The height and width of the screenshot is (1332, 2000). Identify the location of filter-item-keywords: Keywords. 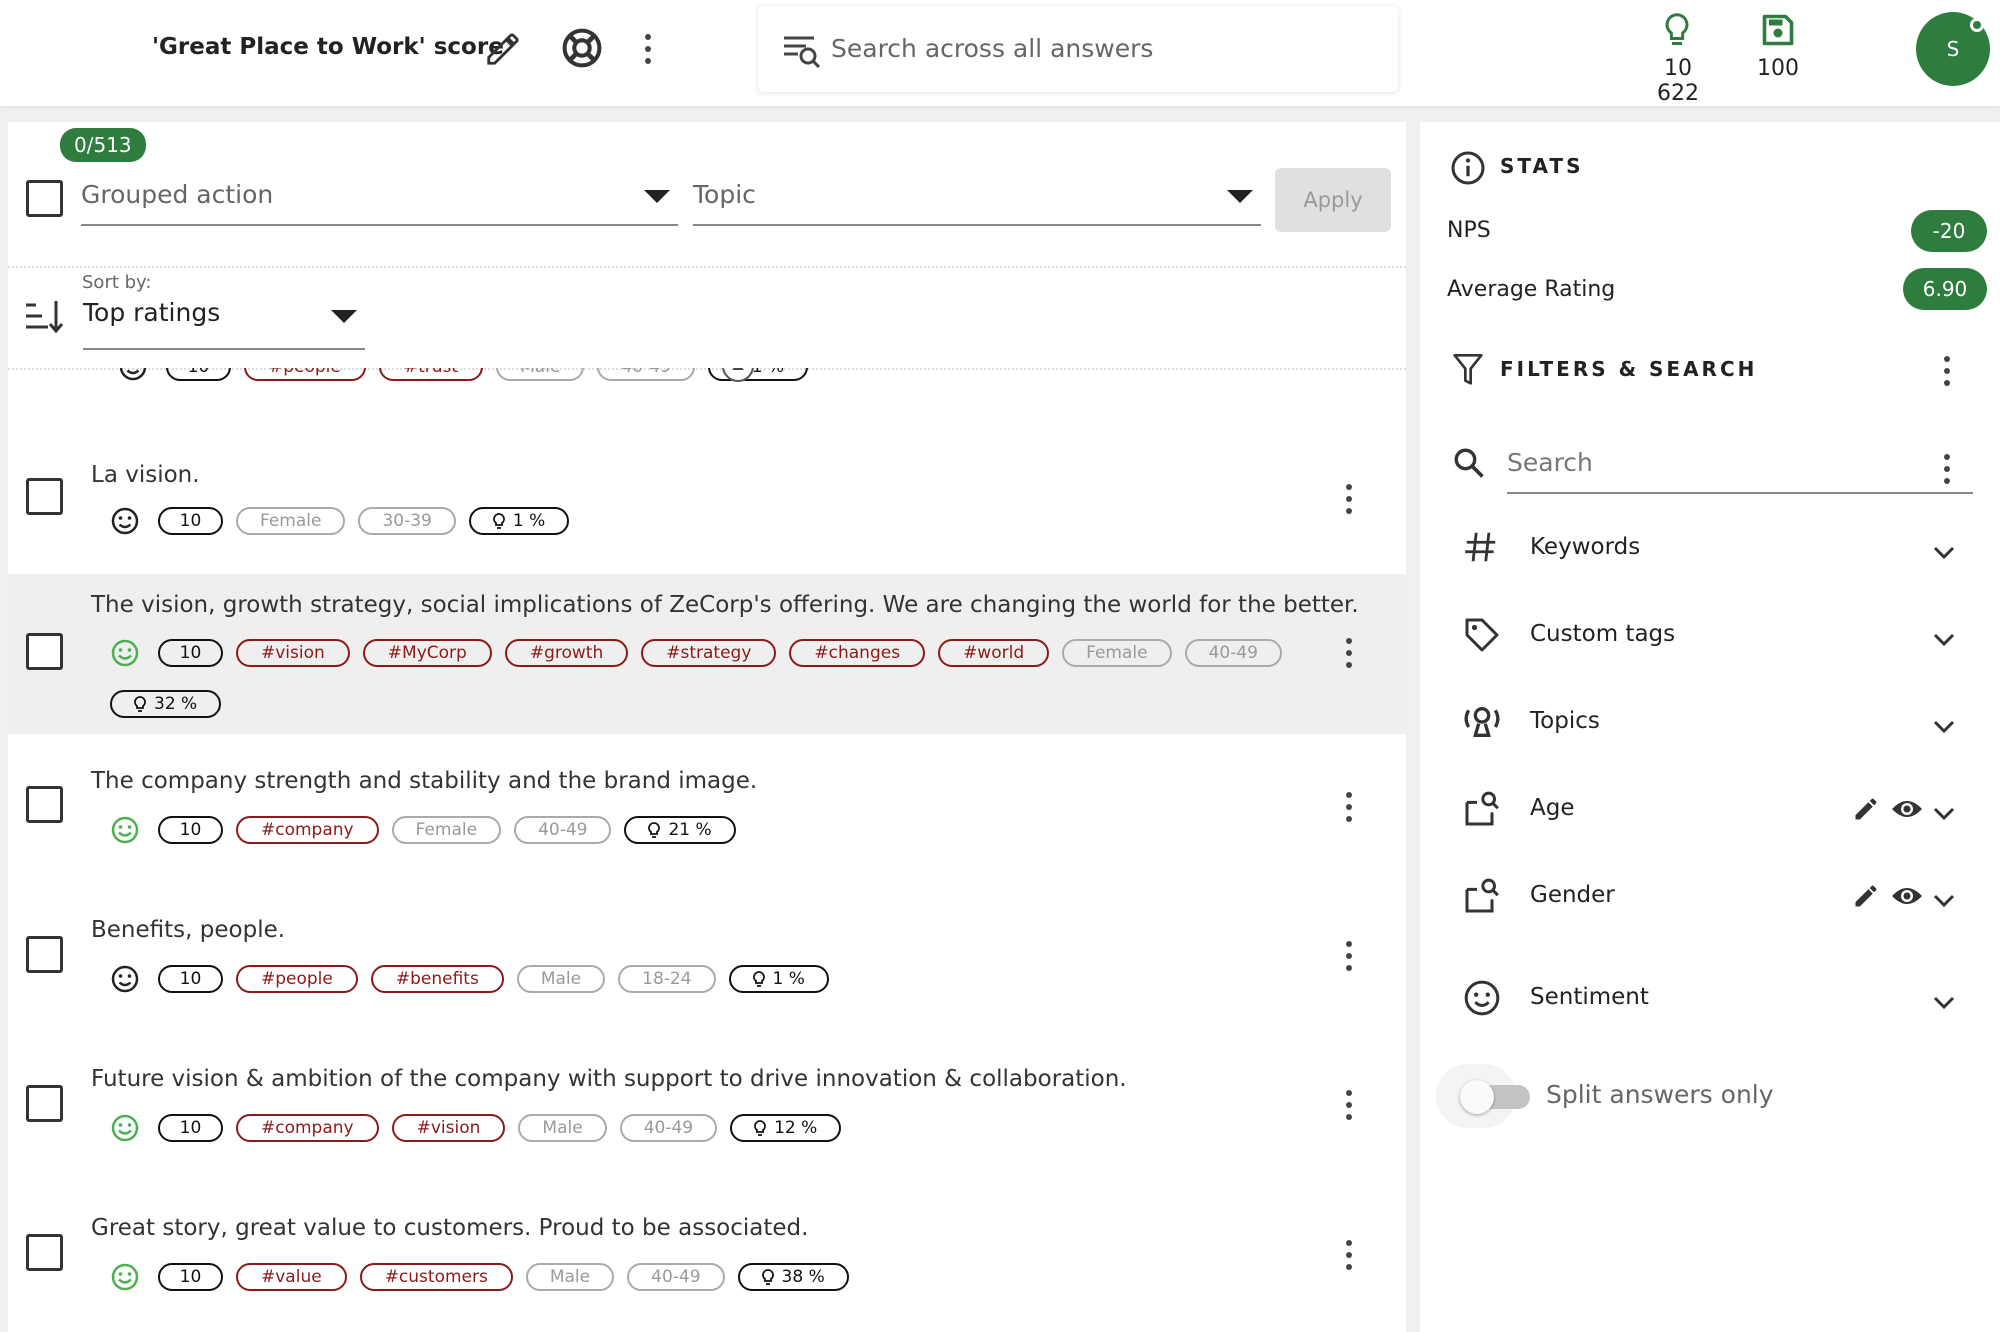
(1714, 550).